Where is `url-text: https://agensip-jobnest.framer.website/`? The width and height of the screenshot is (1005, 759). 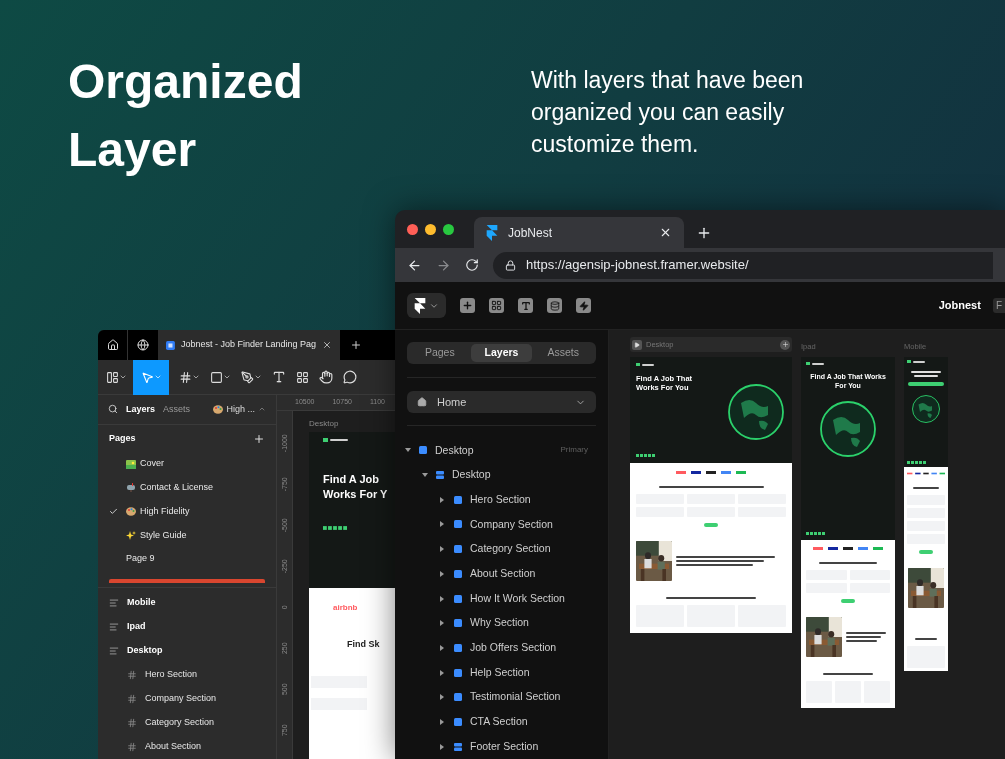
url-text: https://agensip-jobnest.framer.website/ is located at coordinates (637, 265).